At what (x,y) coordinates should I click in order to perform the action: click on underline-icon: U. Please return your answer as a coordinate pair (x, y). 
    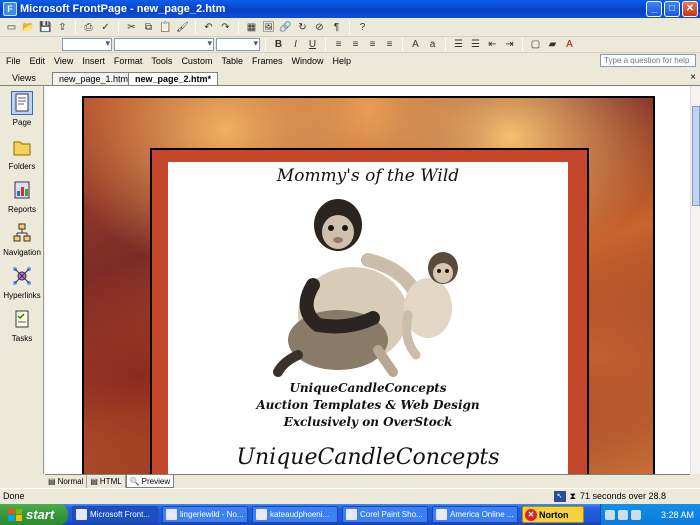
    Looking at the image, I should click on (312, 44).